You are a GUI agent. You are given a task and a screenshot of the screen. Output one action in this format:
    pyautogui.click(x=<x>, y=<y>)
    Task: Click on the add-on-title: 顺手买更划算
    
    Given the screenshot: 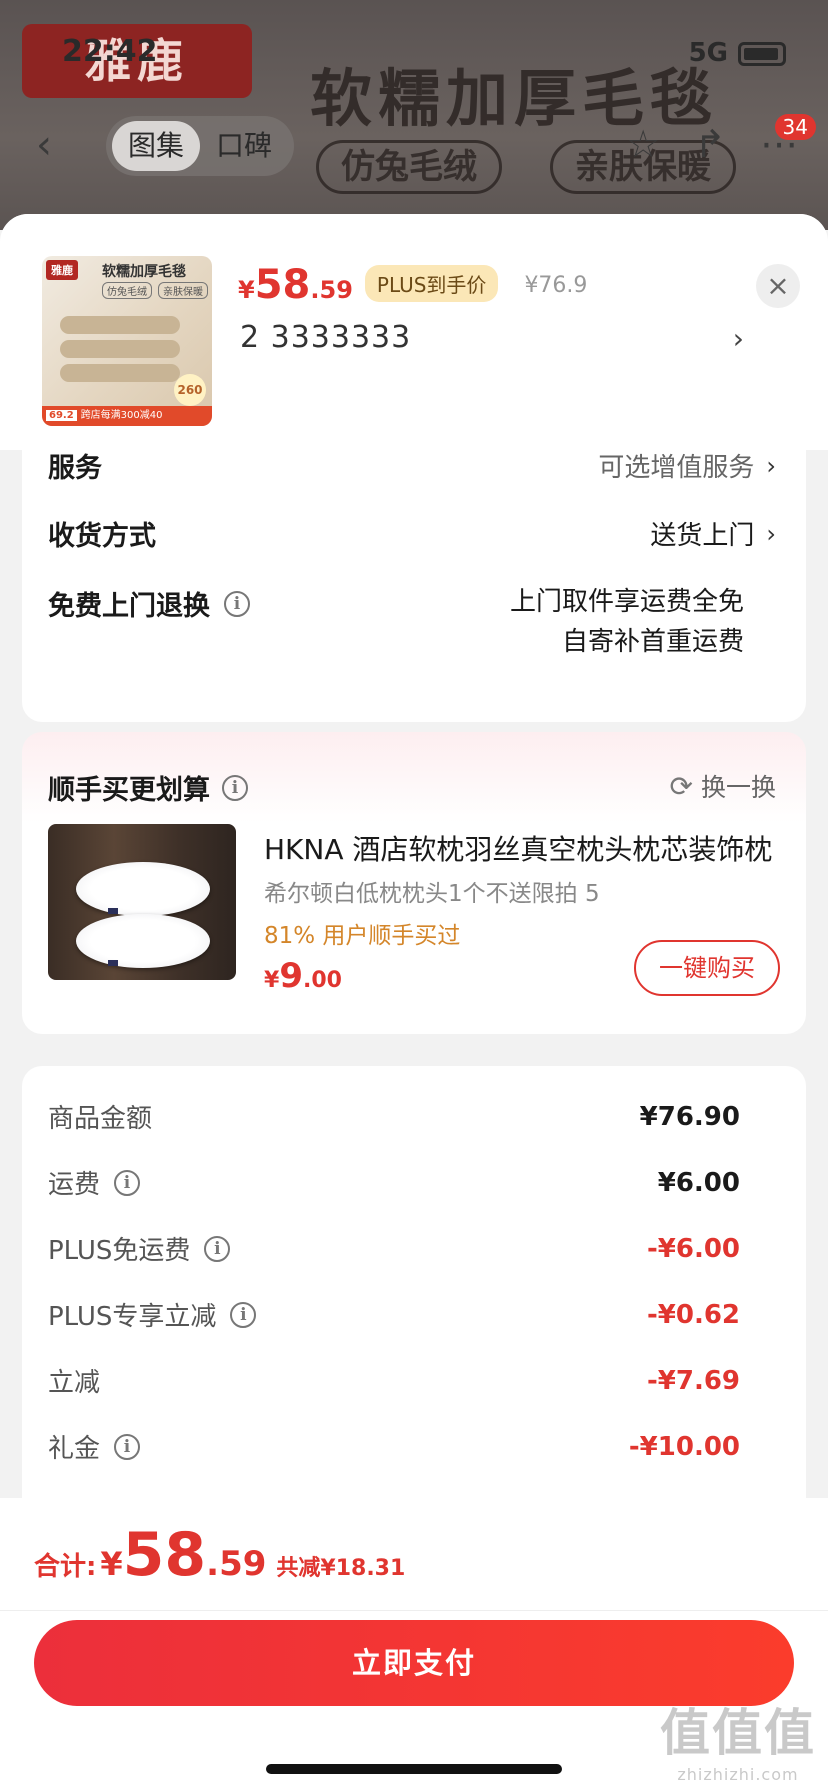 What is the action you would take?
    pyautogui.click(x=129, y=790)
    